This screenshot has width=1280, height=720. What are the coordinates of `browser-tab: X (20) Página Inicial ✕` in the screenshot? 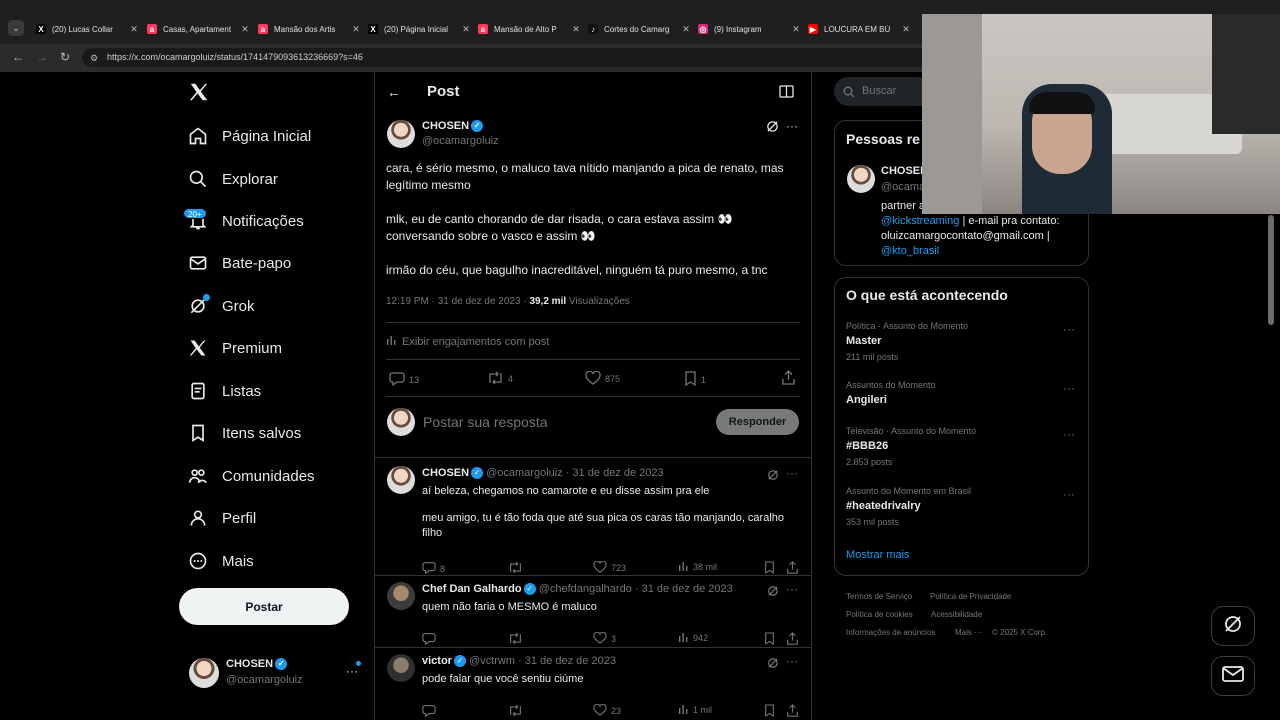 It's located at (417, 29).